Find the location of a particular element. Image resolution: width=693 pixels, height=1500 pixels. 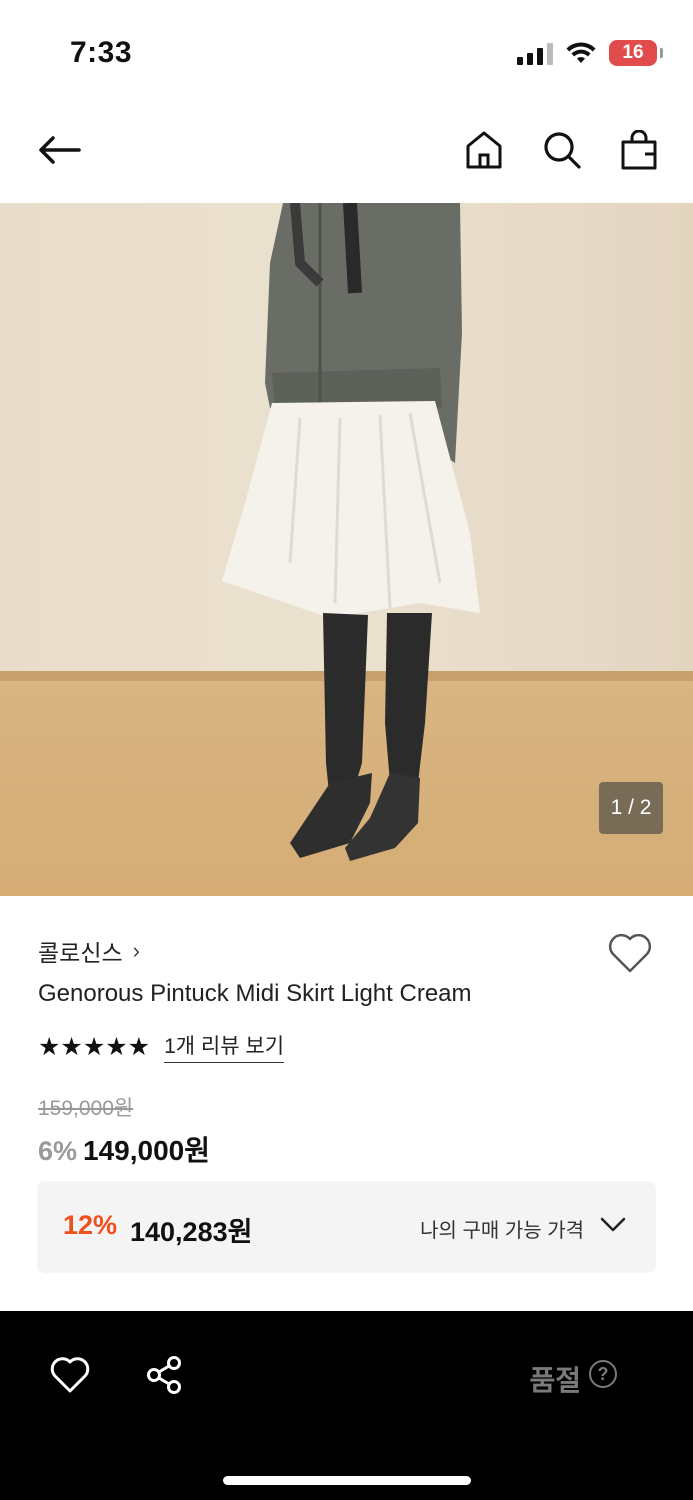

brand-name: 콜로신스 is located at coordinates (80, 953).